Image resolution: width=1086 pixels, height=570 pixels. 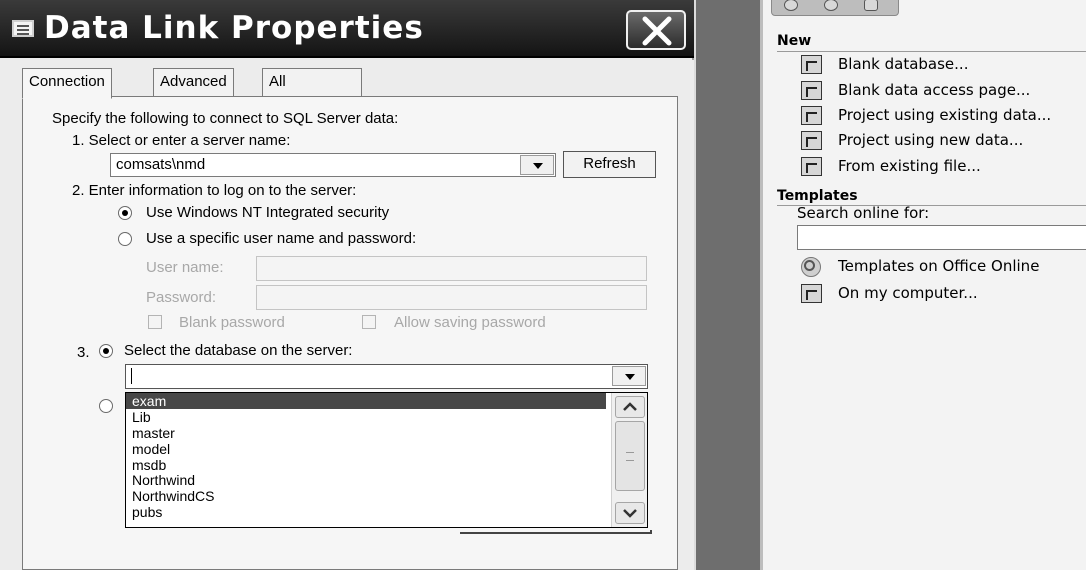 I want to click on step1-label: 1. Select or enter a server name:, so click(x=181, y=140).